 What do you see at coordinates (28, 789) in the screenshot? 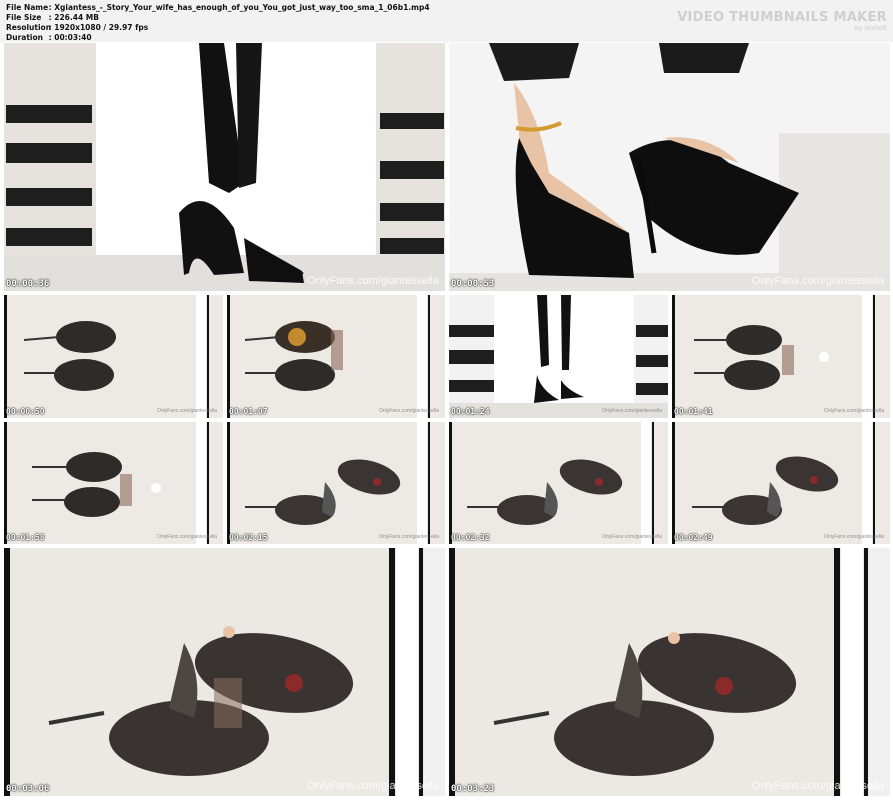
I see `timestamp: 00:03:06` at bounding box center [28, 789].